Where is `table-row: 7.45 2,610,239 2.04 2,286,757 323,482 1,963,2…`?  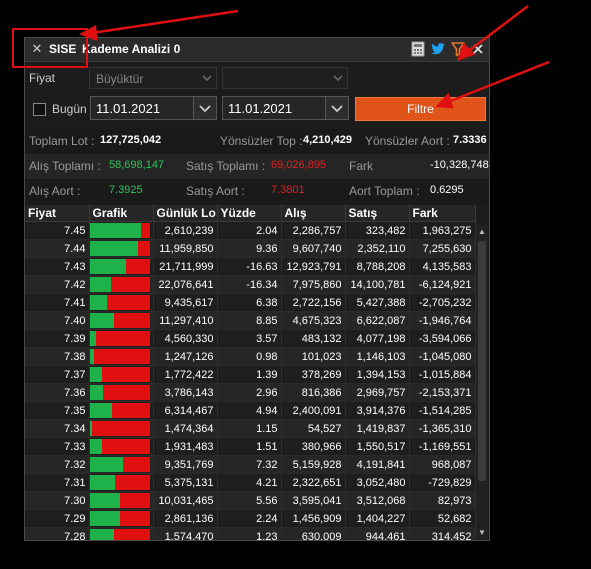
table-row: 7.45 2,610,239 2.04 2,286,757 323,482 1,963,2… is located at coordinates (250, 230).